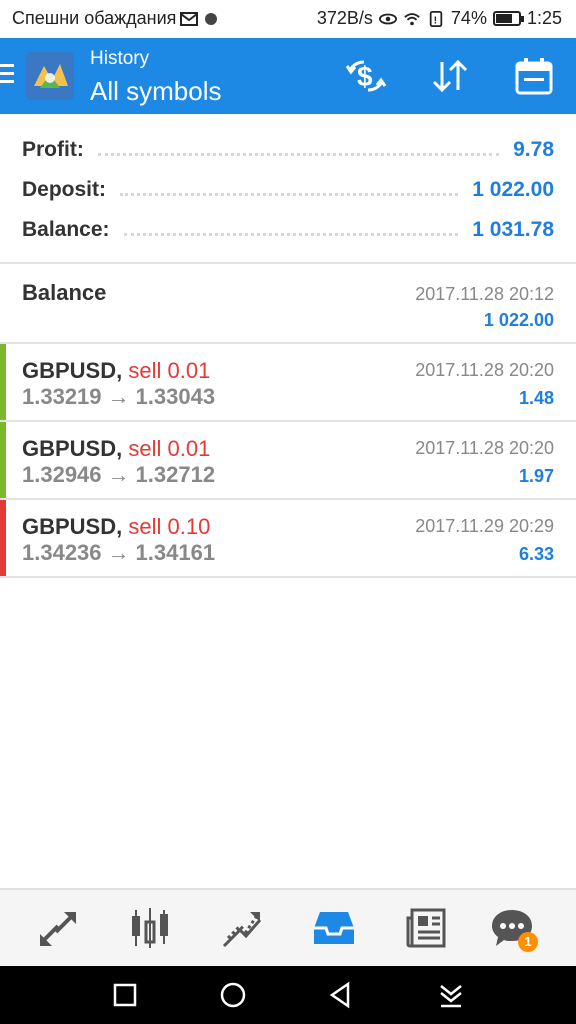 The height and width of the screenshot is (1024, 576). Describe the element at coordinates (412, 18) in the screenshot. I see `wifi-icon` at that location.